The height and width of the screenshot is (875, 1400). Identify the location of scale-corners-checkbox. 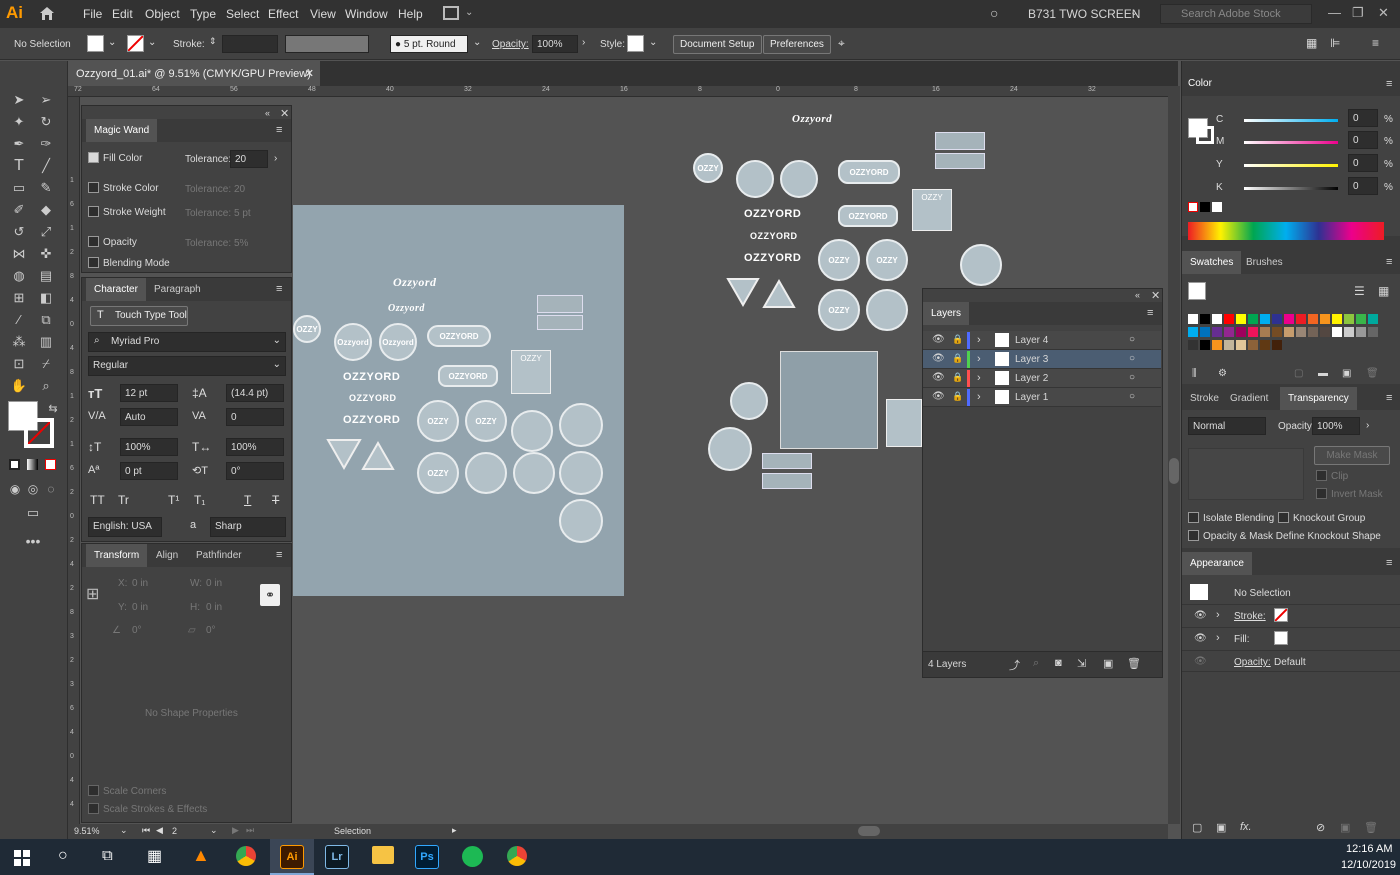
(93, 790).